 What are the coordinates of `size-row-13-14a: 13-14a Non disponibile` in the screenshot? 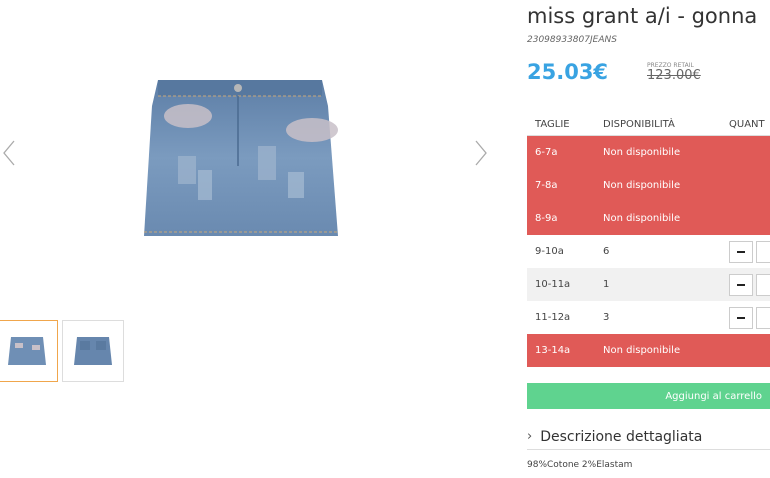 It's located at (648, 350).